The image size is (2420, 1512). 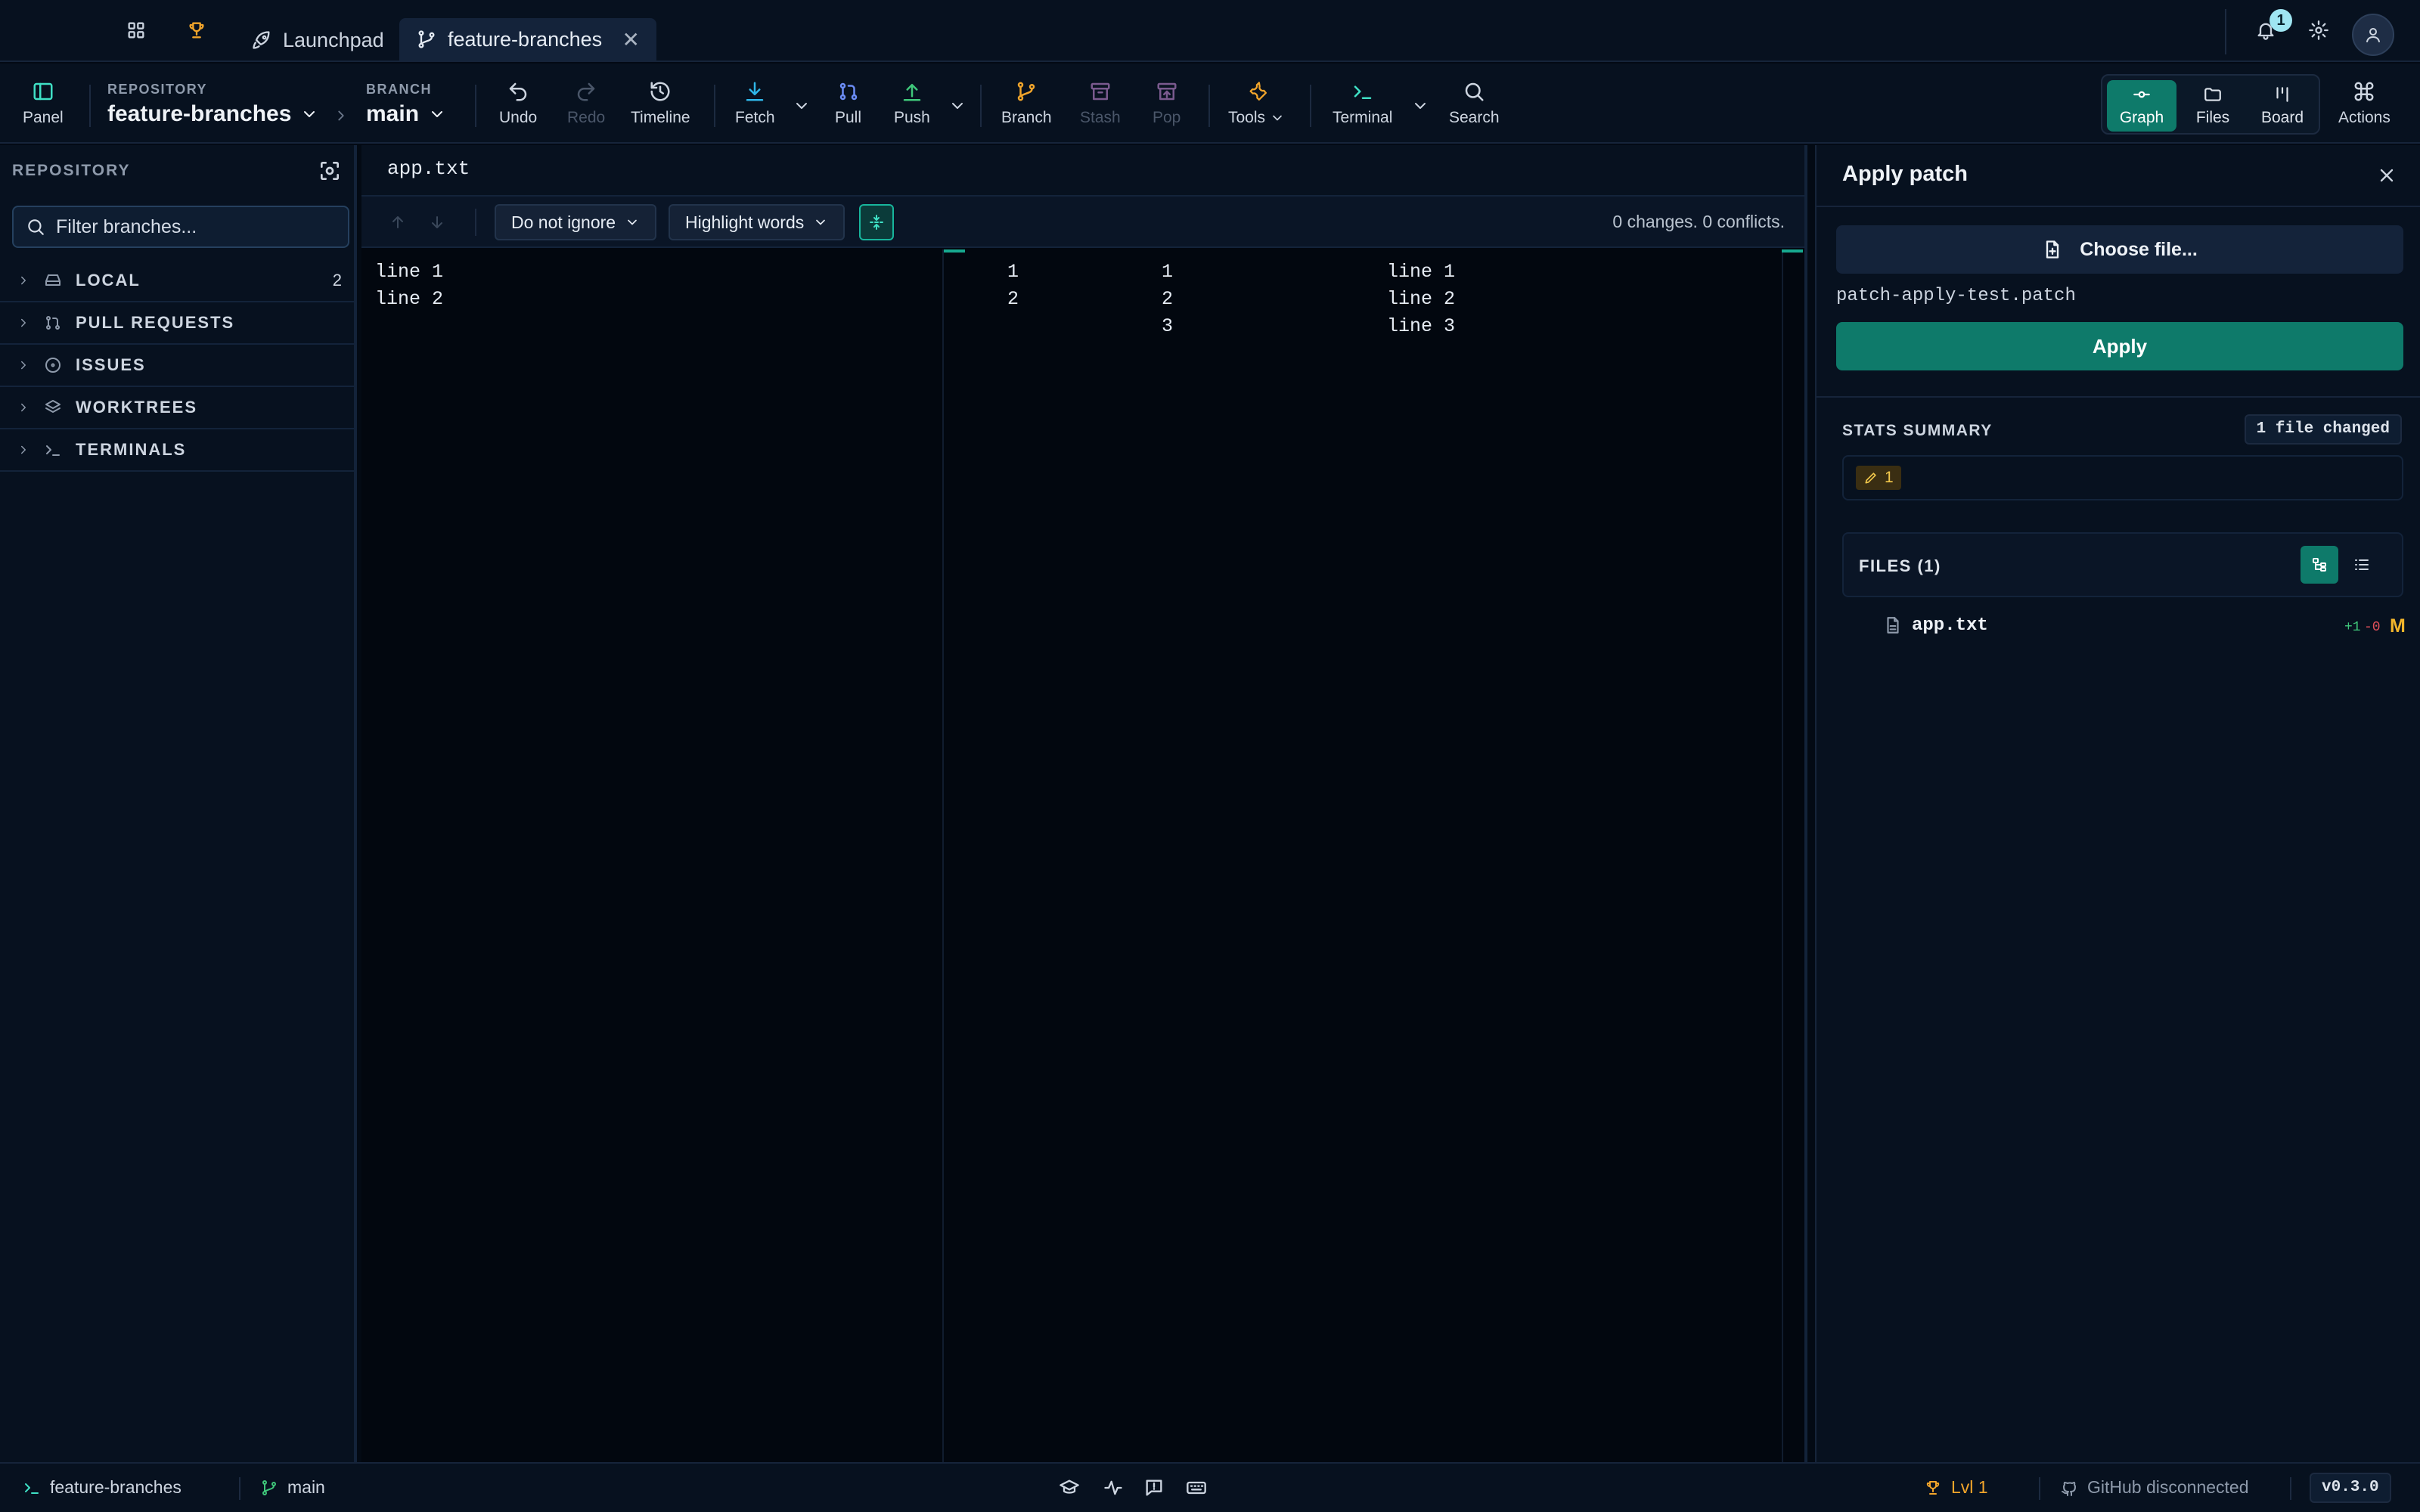 What do you see at coordinates (306, 1487) in the screenshot?
I see `status-branch-name: main` at bounding box center [306, 1487].